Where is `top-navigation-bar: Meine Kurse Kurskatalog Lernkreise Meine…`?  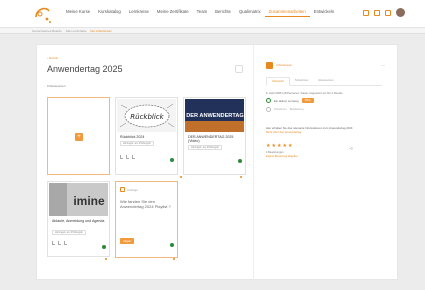 top-navigation-bar: Meine Kurse Kurskatalog Lernkreise Meine… is located at coordinates (212, 14).